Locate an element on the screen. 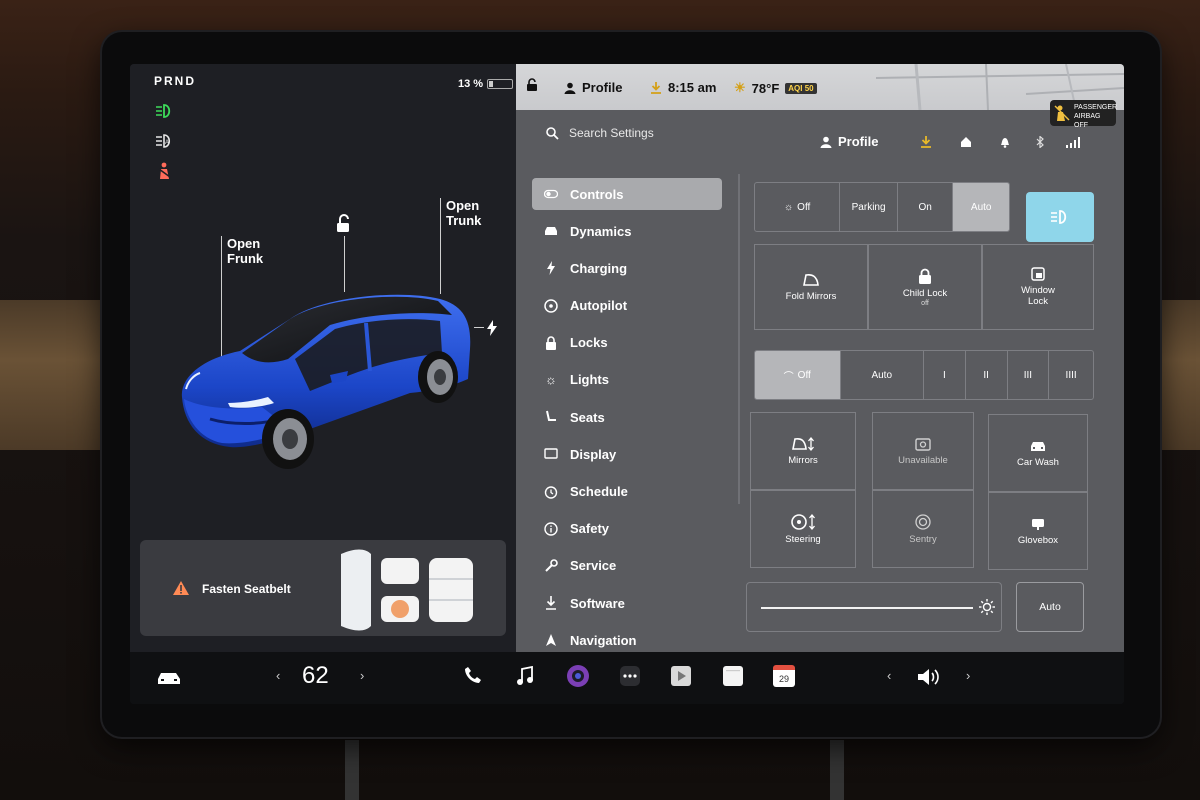 The height and width of the screenshot is (800, 1200). menu-item-schedule: Schedule is located at coordinates (627, 492).